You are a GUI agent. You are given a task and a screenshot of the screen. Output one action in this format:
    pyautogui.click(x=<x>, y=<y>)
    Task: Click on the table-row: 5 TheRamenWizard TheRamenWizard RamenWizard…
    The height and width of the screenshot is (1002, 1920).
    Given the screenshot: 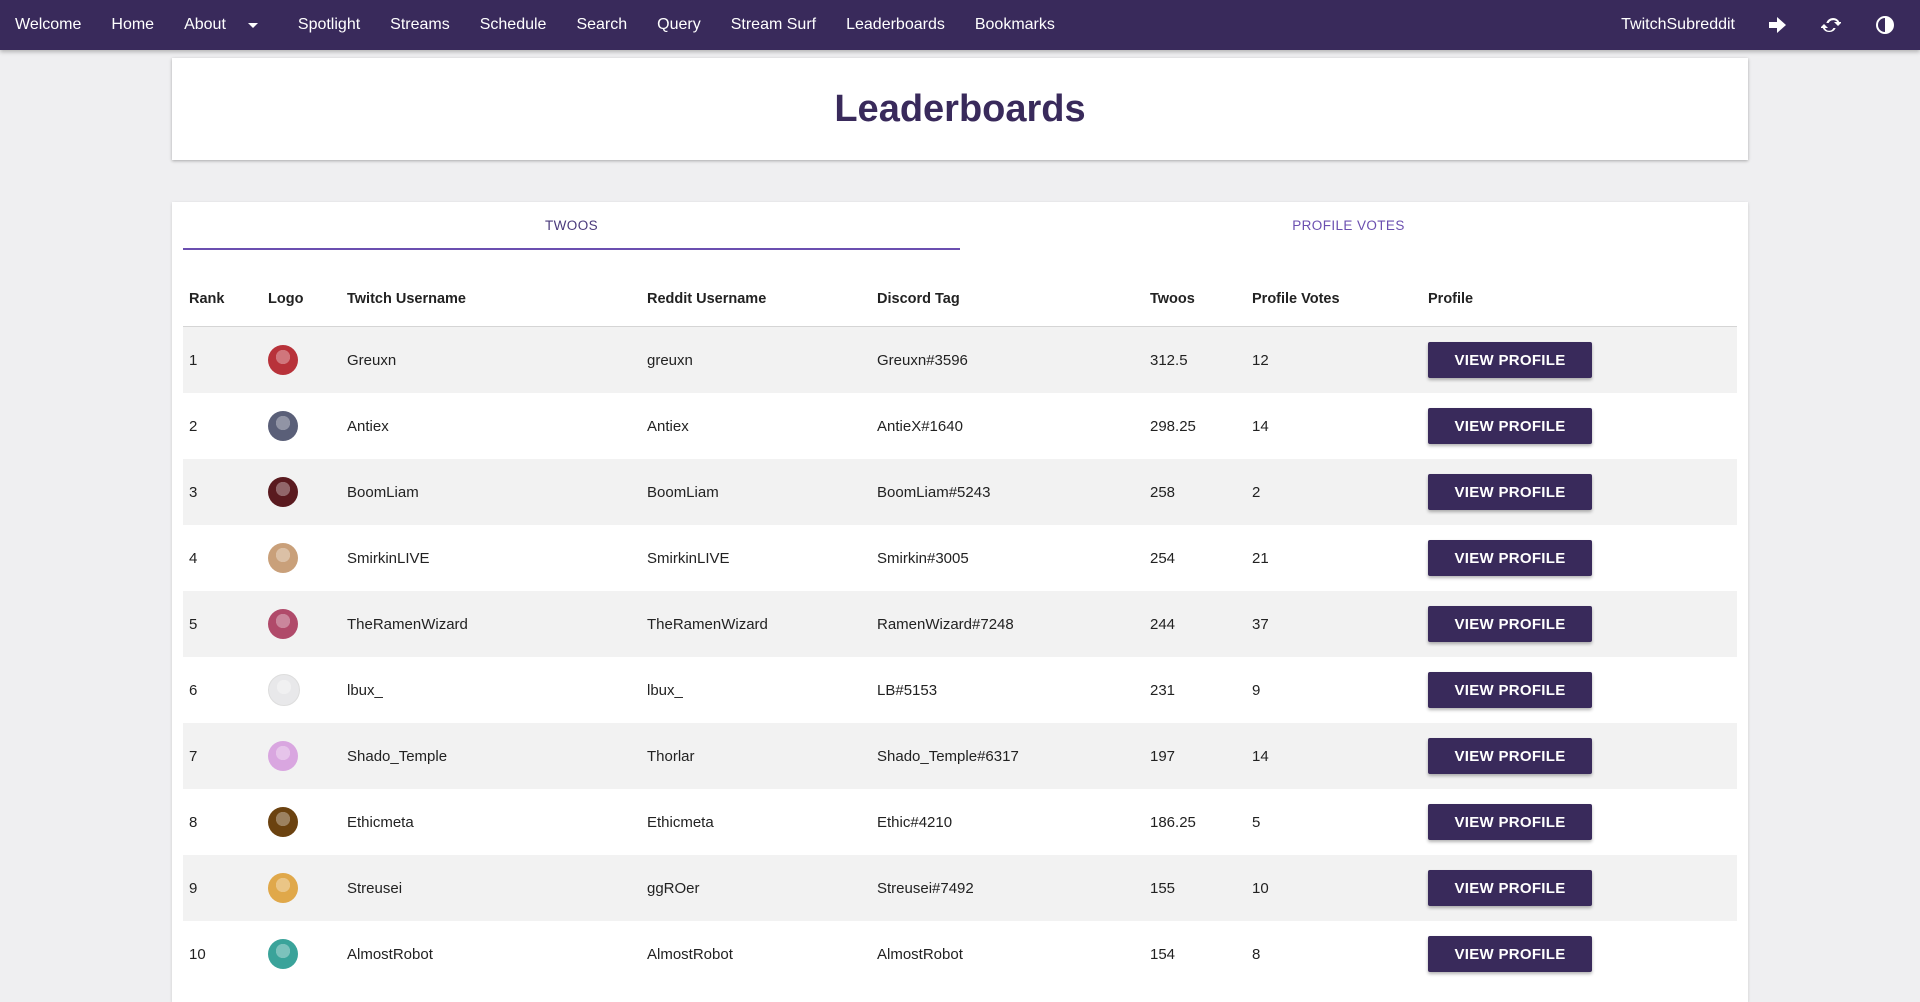 What is the action you would take?
    pyautogui.click(x=960, y=624)
    